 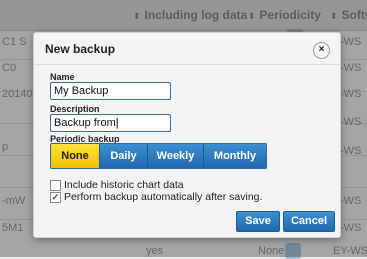 I want to click on periodicity-selector: None Daily Weekly Monthly, so click(x=158, y=156).